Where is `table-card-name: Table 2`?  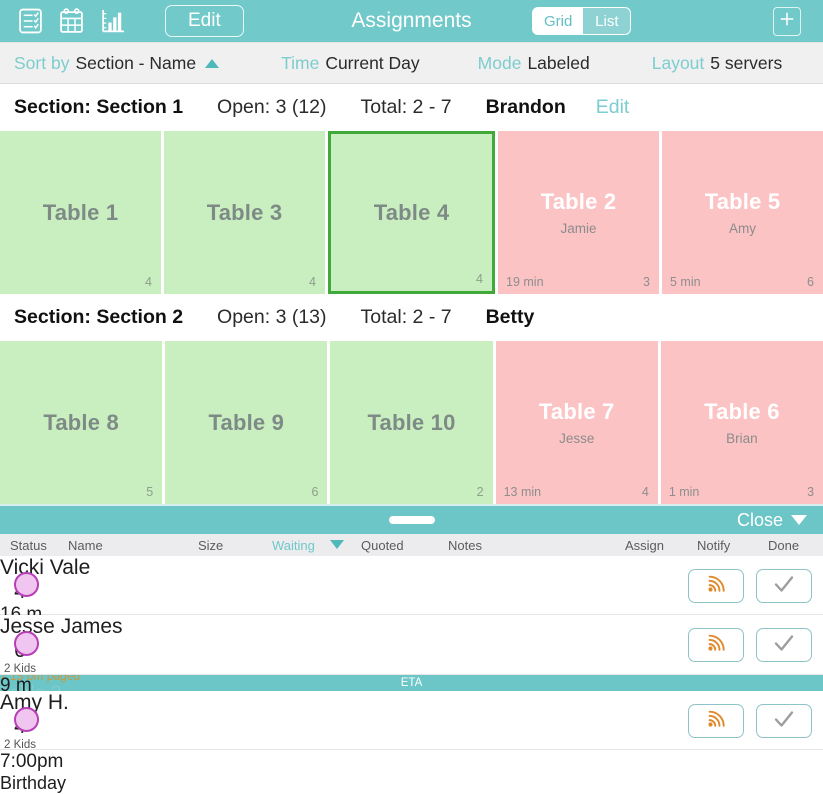 table-card-name: Table 2 is located at coordinates (578, 201).